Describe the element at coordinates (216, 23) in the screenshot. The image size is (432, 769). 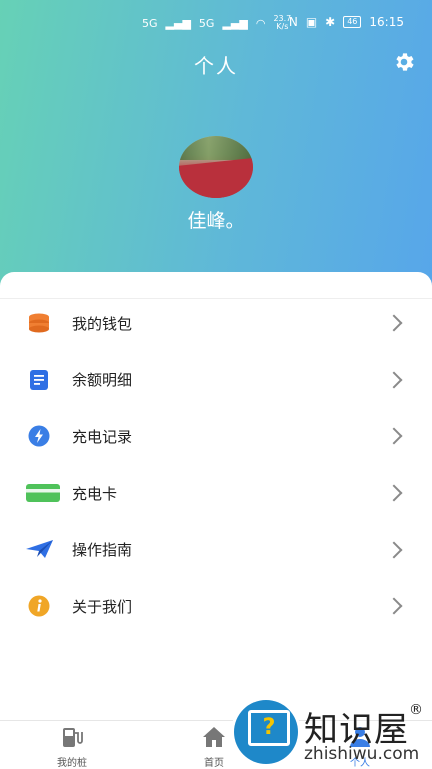
I see `status-bar: 5G ▂▄▆ 5G ▂▄▆ ◠ 23.7 K/s N ▣ ✱ 46 16:15` at that location.